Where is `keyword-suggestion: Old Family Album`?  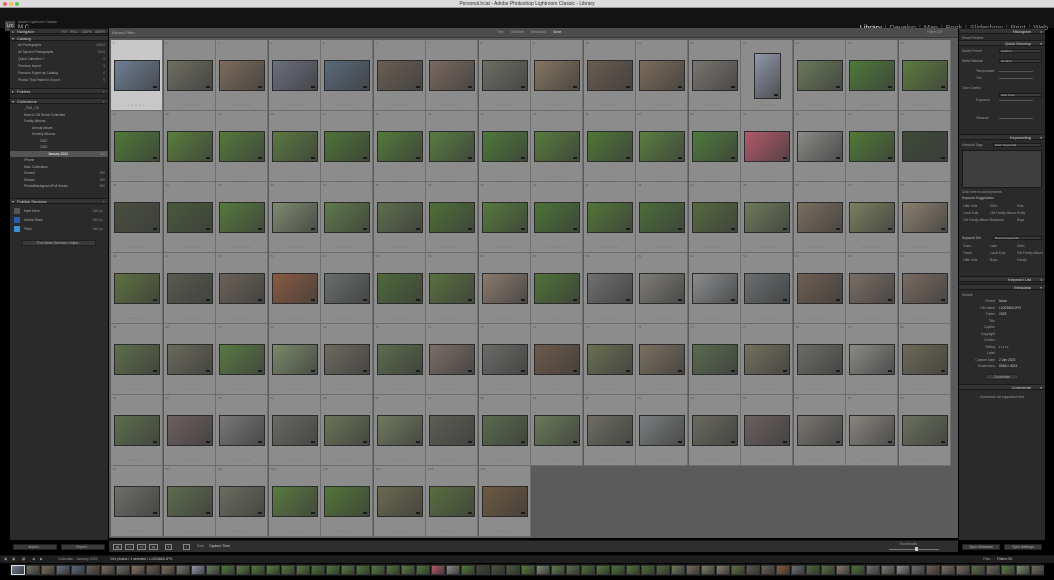
keyword-suggestion: Old Family Album is located at coordinates (976, 220).